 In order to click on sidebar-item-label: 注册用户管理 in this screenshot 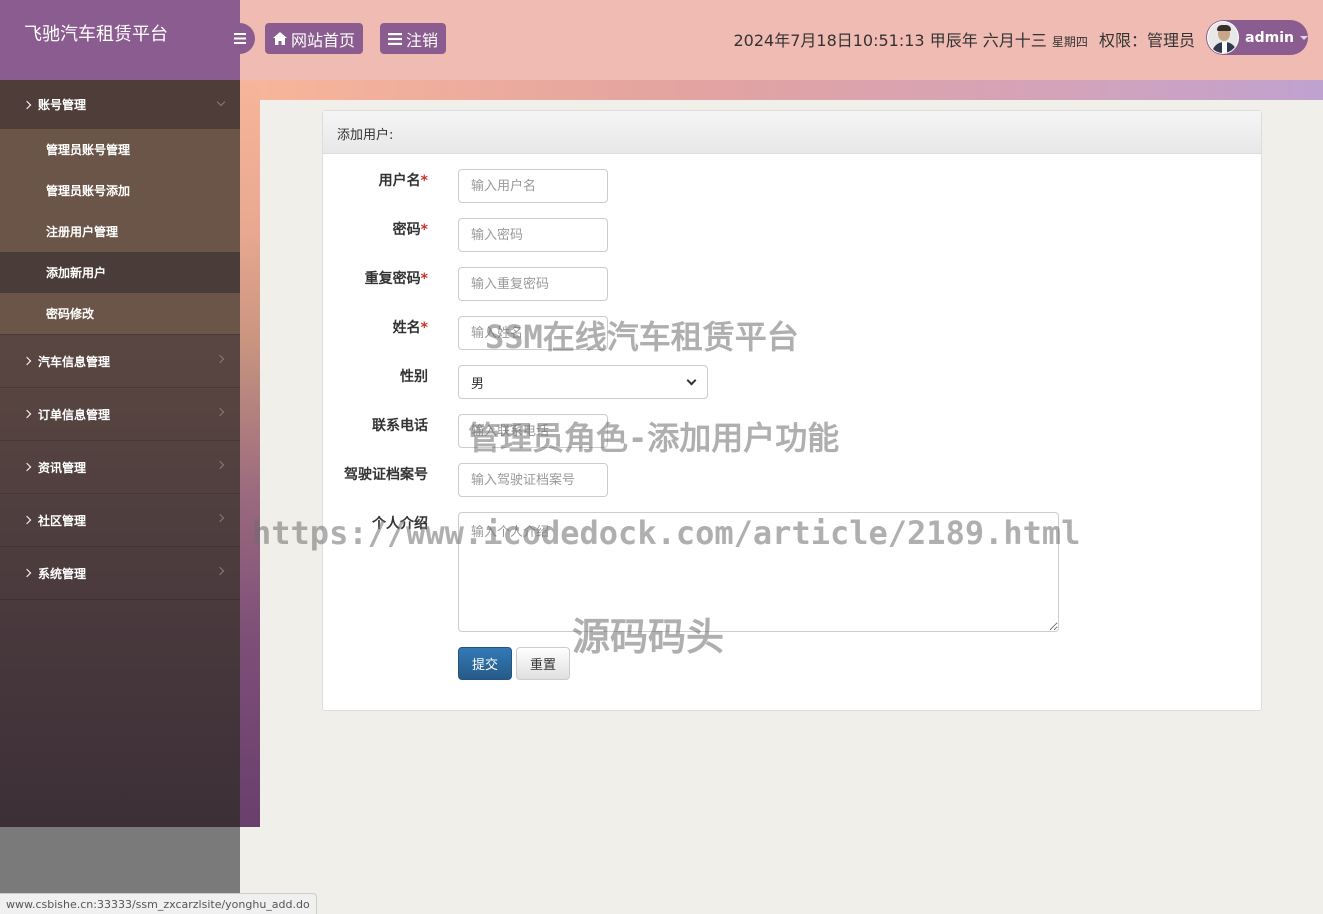, I will do `click(82, 232)`.